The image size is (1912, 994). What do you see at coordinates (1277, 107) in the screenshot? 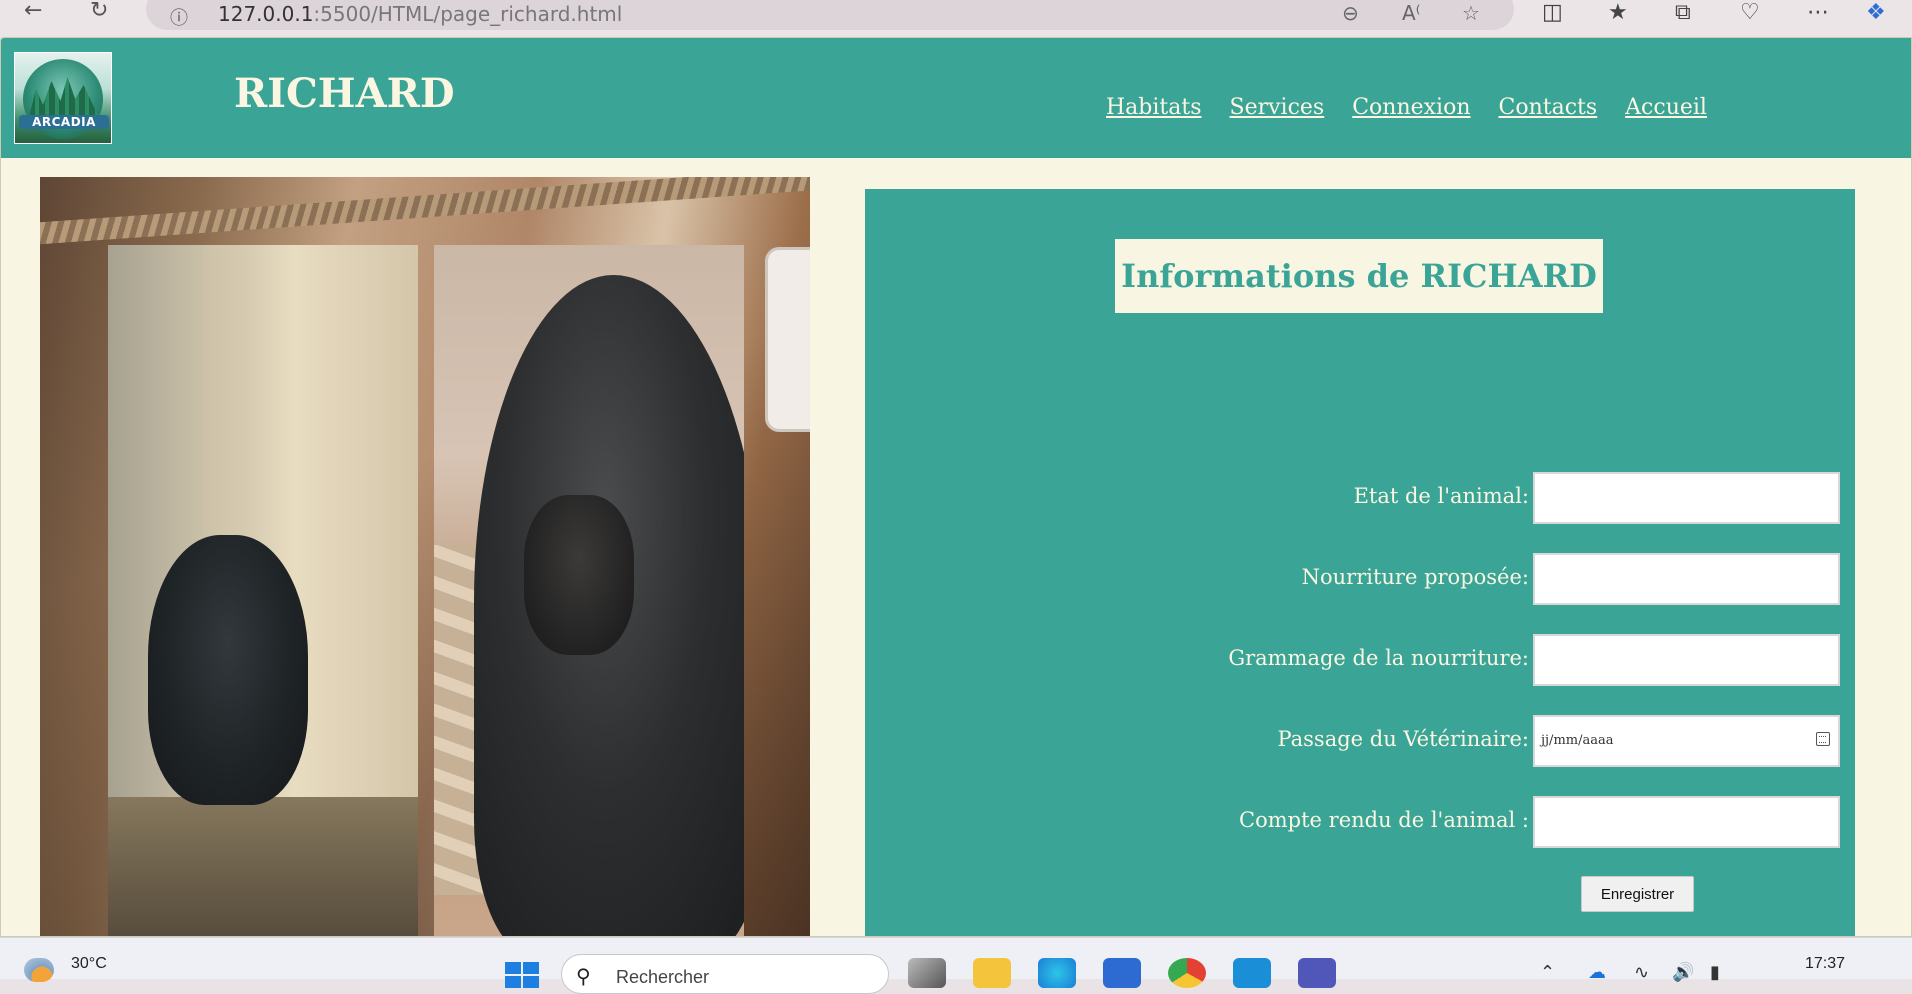
I see `nav-link-services: Services` at bounding box center [1277, 107].